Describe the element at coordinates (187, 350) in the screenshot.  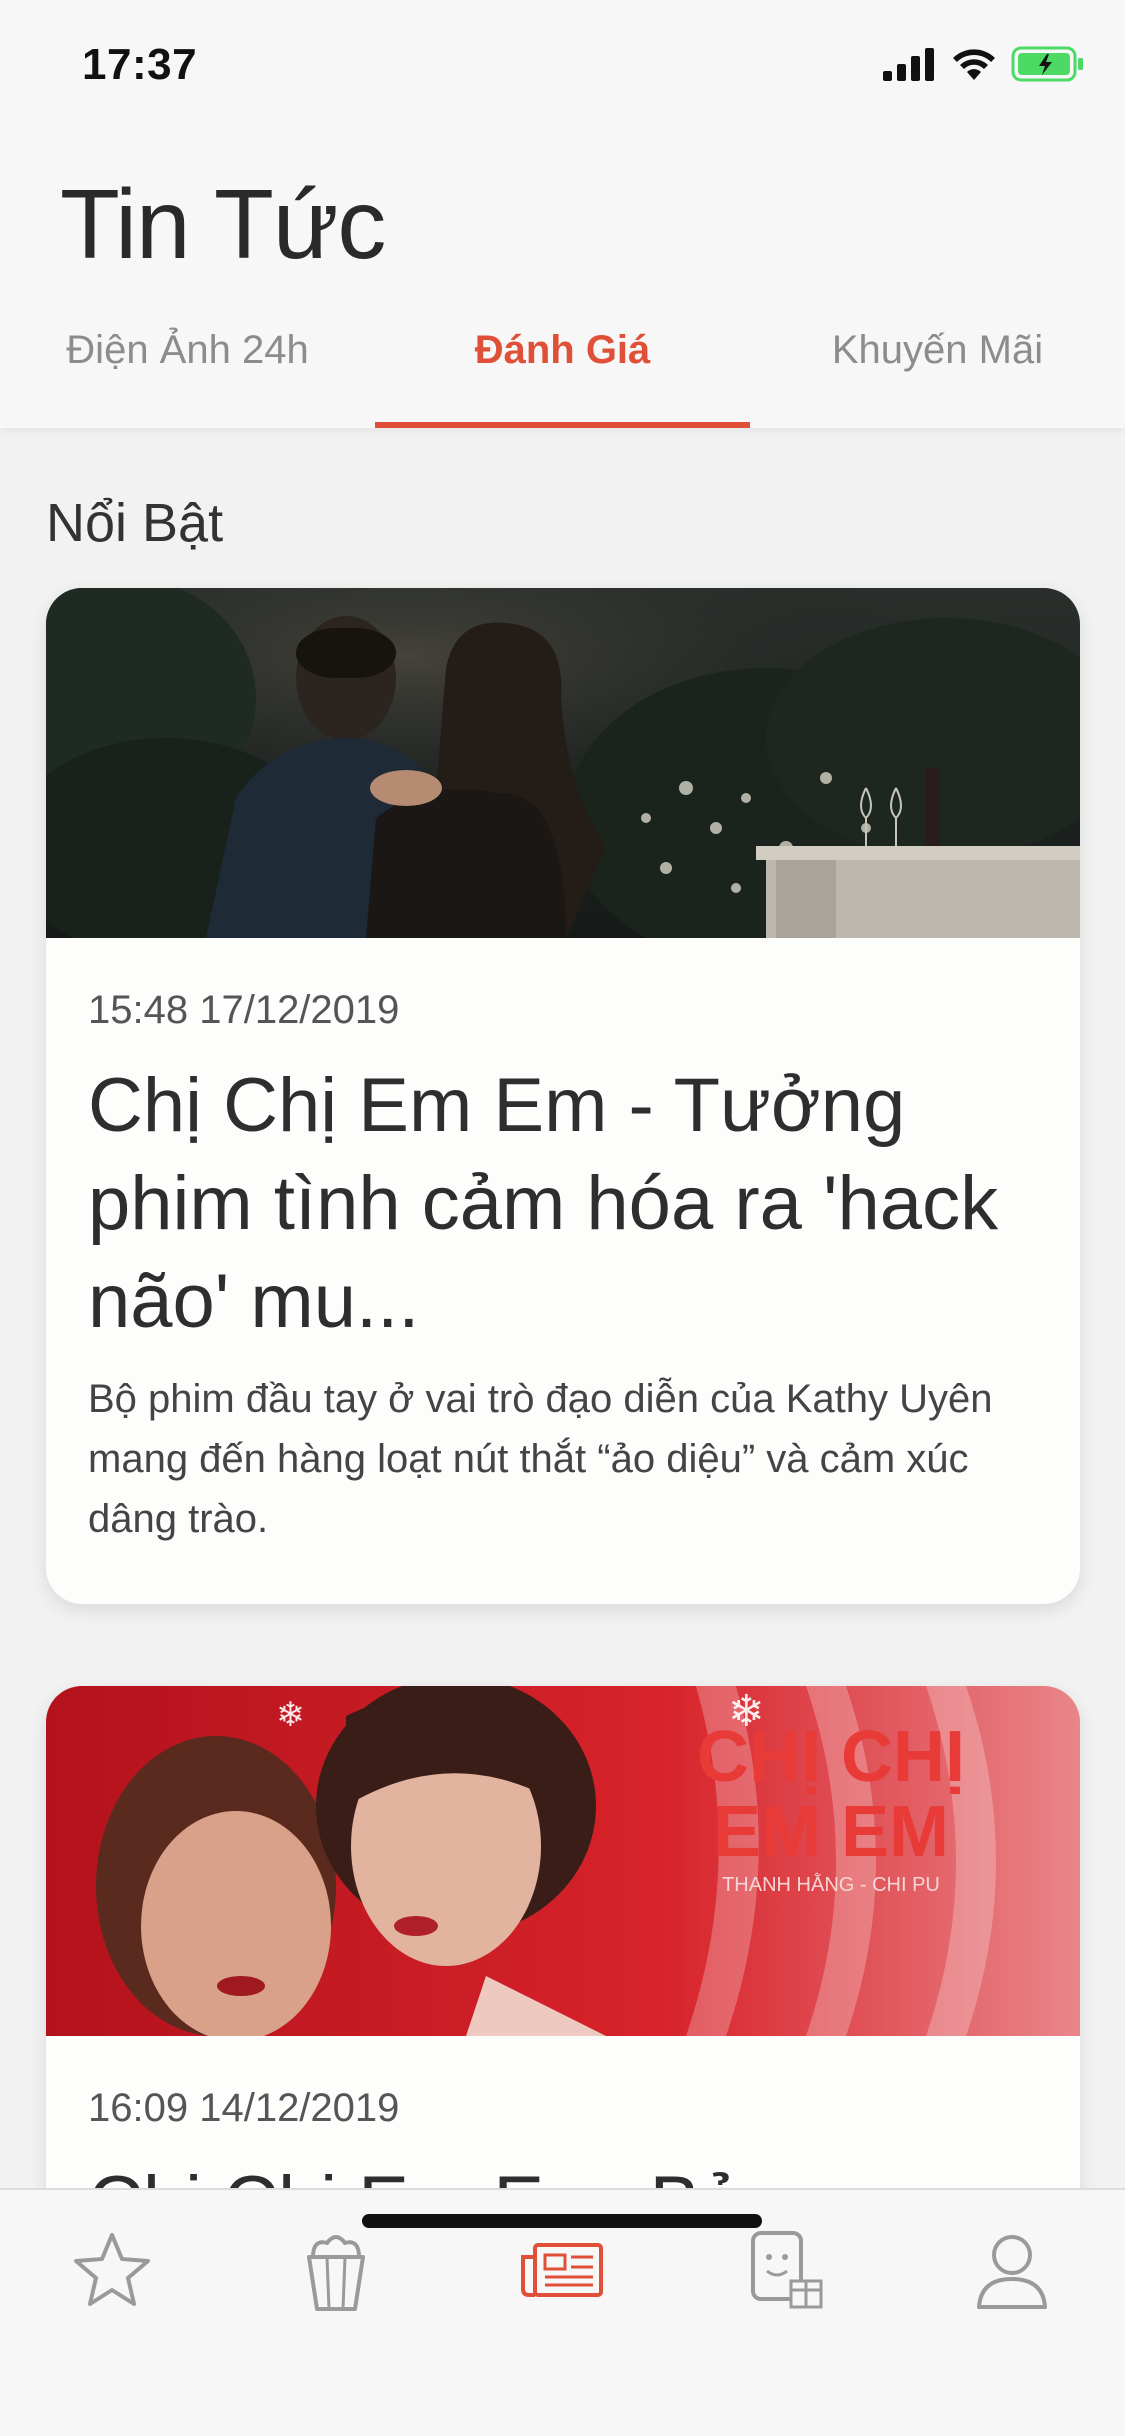
I see `tab-label: Điện Ảnh 24h` at that location.